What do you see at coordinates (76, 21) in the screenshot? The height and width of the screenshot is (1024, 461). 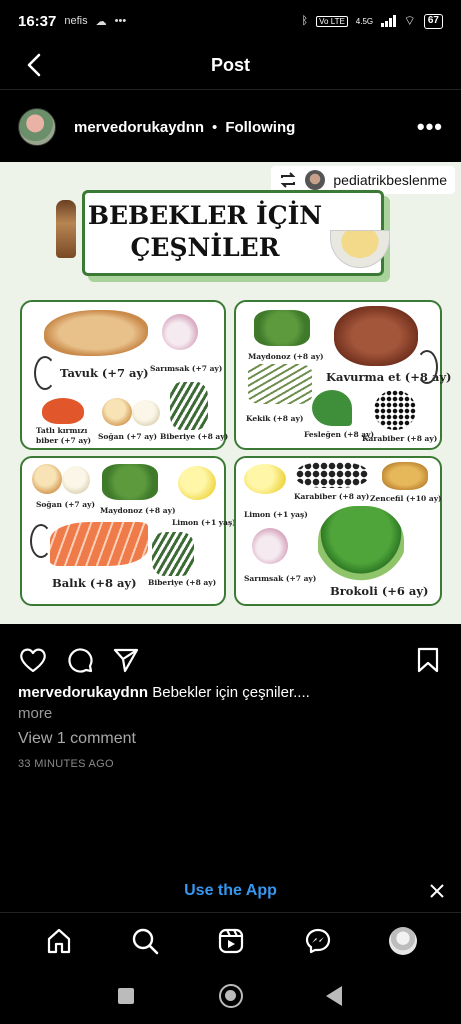 I see `nefis-app-icon: nefis` at bounding box center [76, 21].